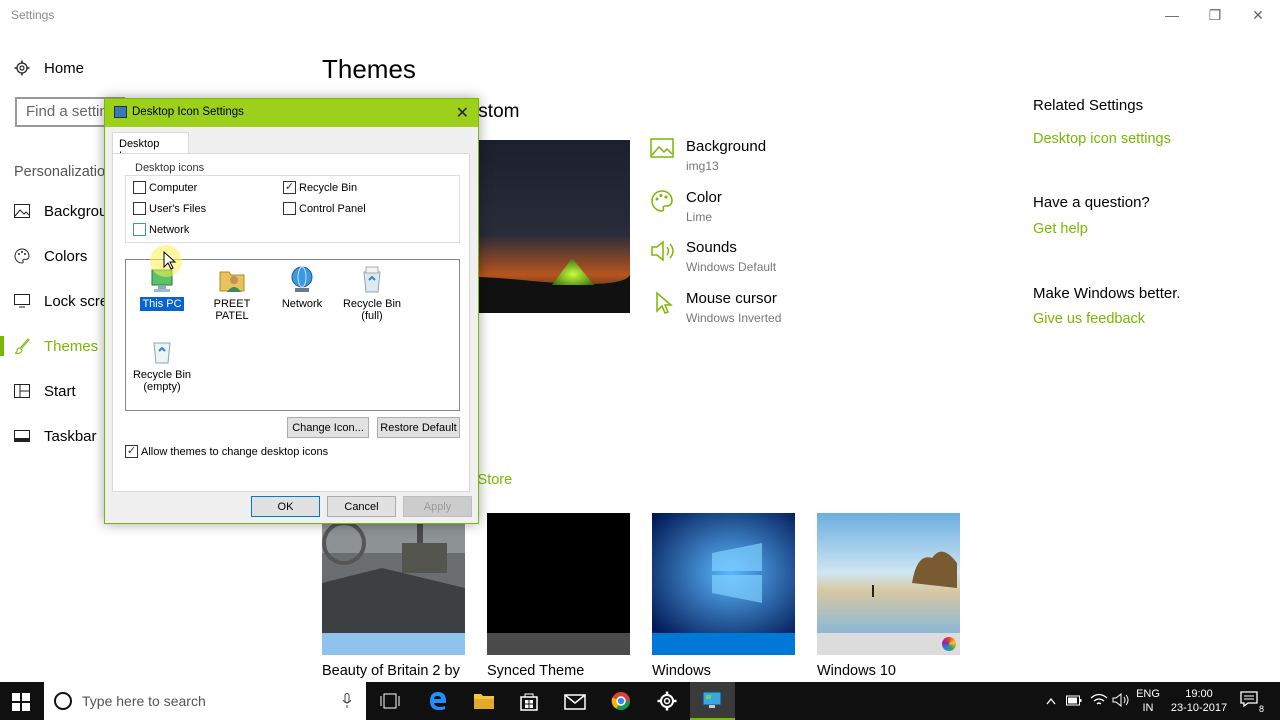  Describe the element at coordinates (178, 208) in the screenshot. I see `checkbox-label: User's Files` at that location.